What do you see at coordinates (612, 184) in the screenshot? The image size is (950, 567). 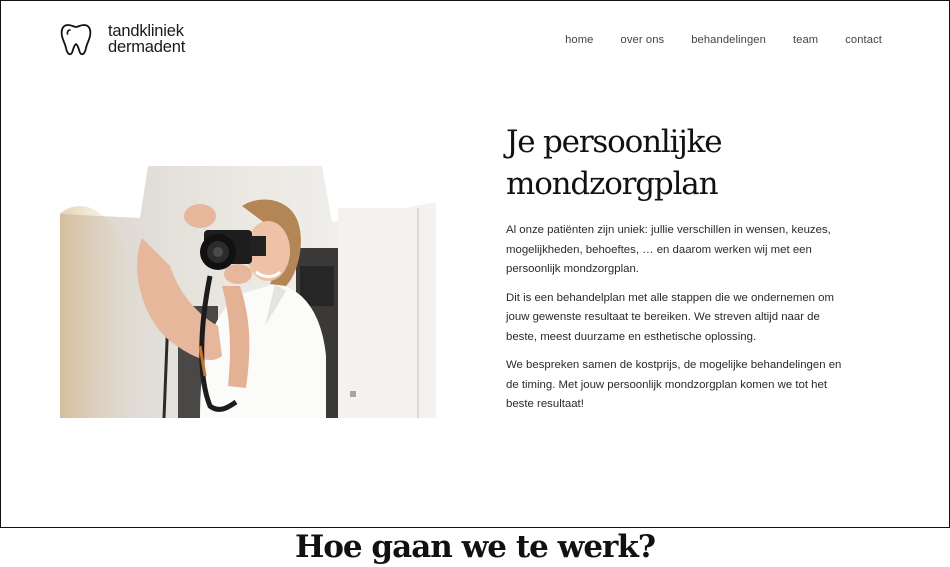 I see `title-line2: mondzorgplan` at bounding box center [612, 184].